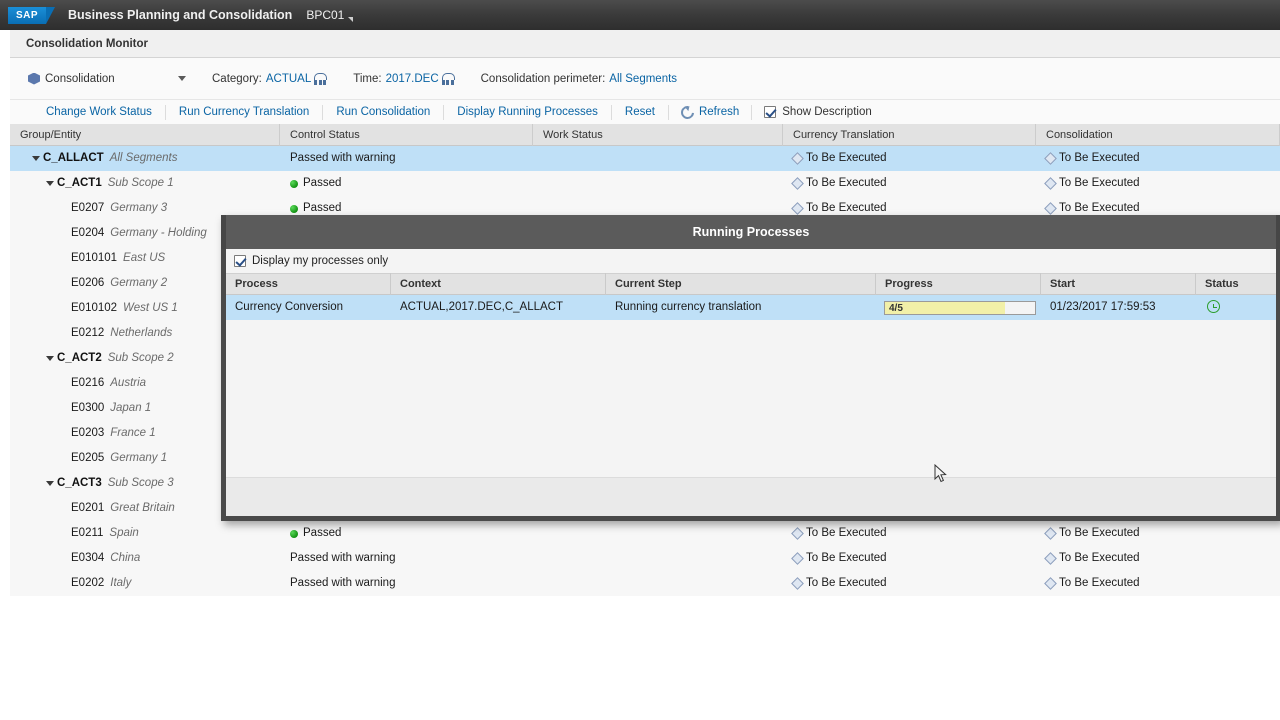  What do you see at coordinates (640, 112) in the screenshot?
I see `reset-button: Reset` at bounding box center [640, 112].